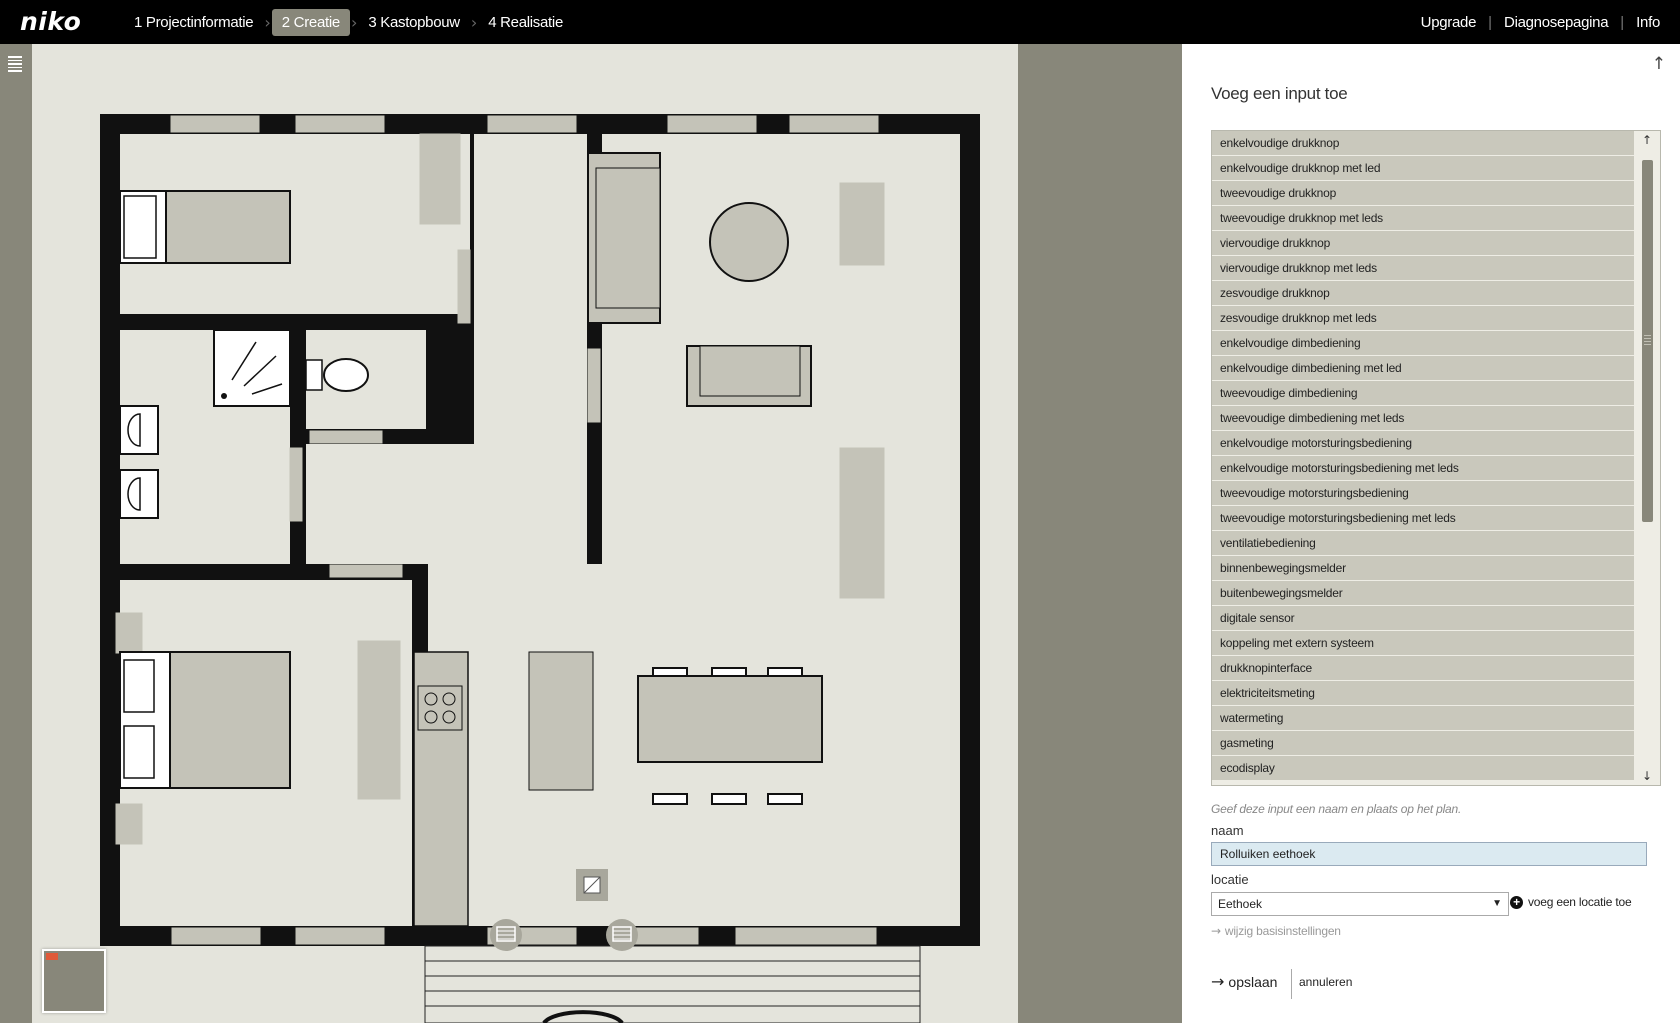 Image resolution: width=1680 pixels, height=1023 pixels. Describe the element at coordinates (1429, 854) in the screenshot. I see `naam-input` at that location.